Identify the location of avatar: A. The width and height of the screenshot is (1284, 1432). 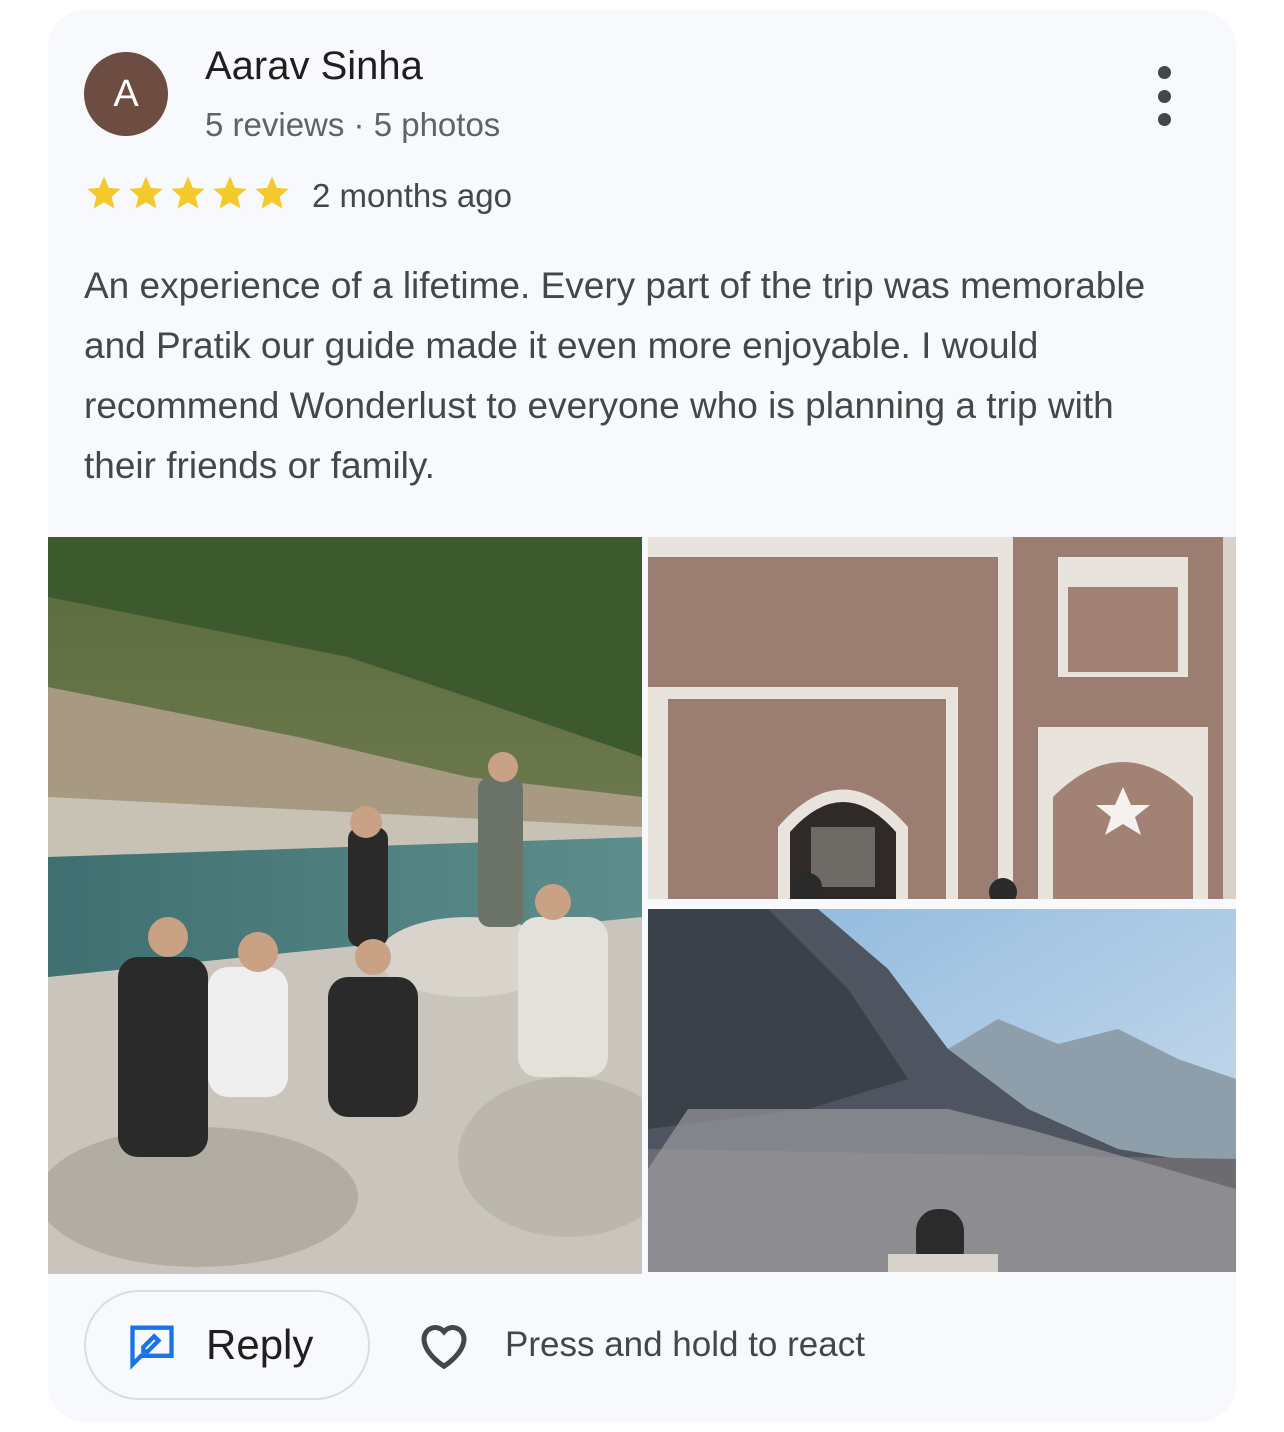
(126, 94).